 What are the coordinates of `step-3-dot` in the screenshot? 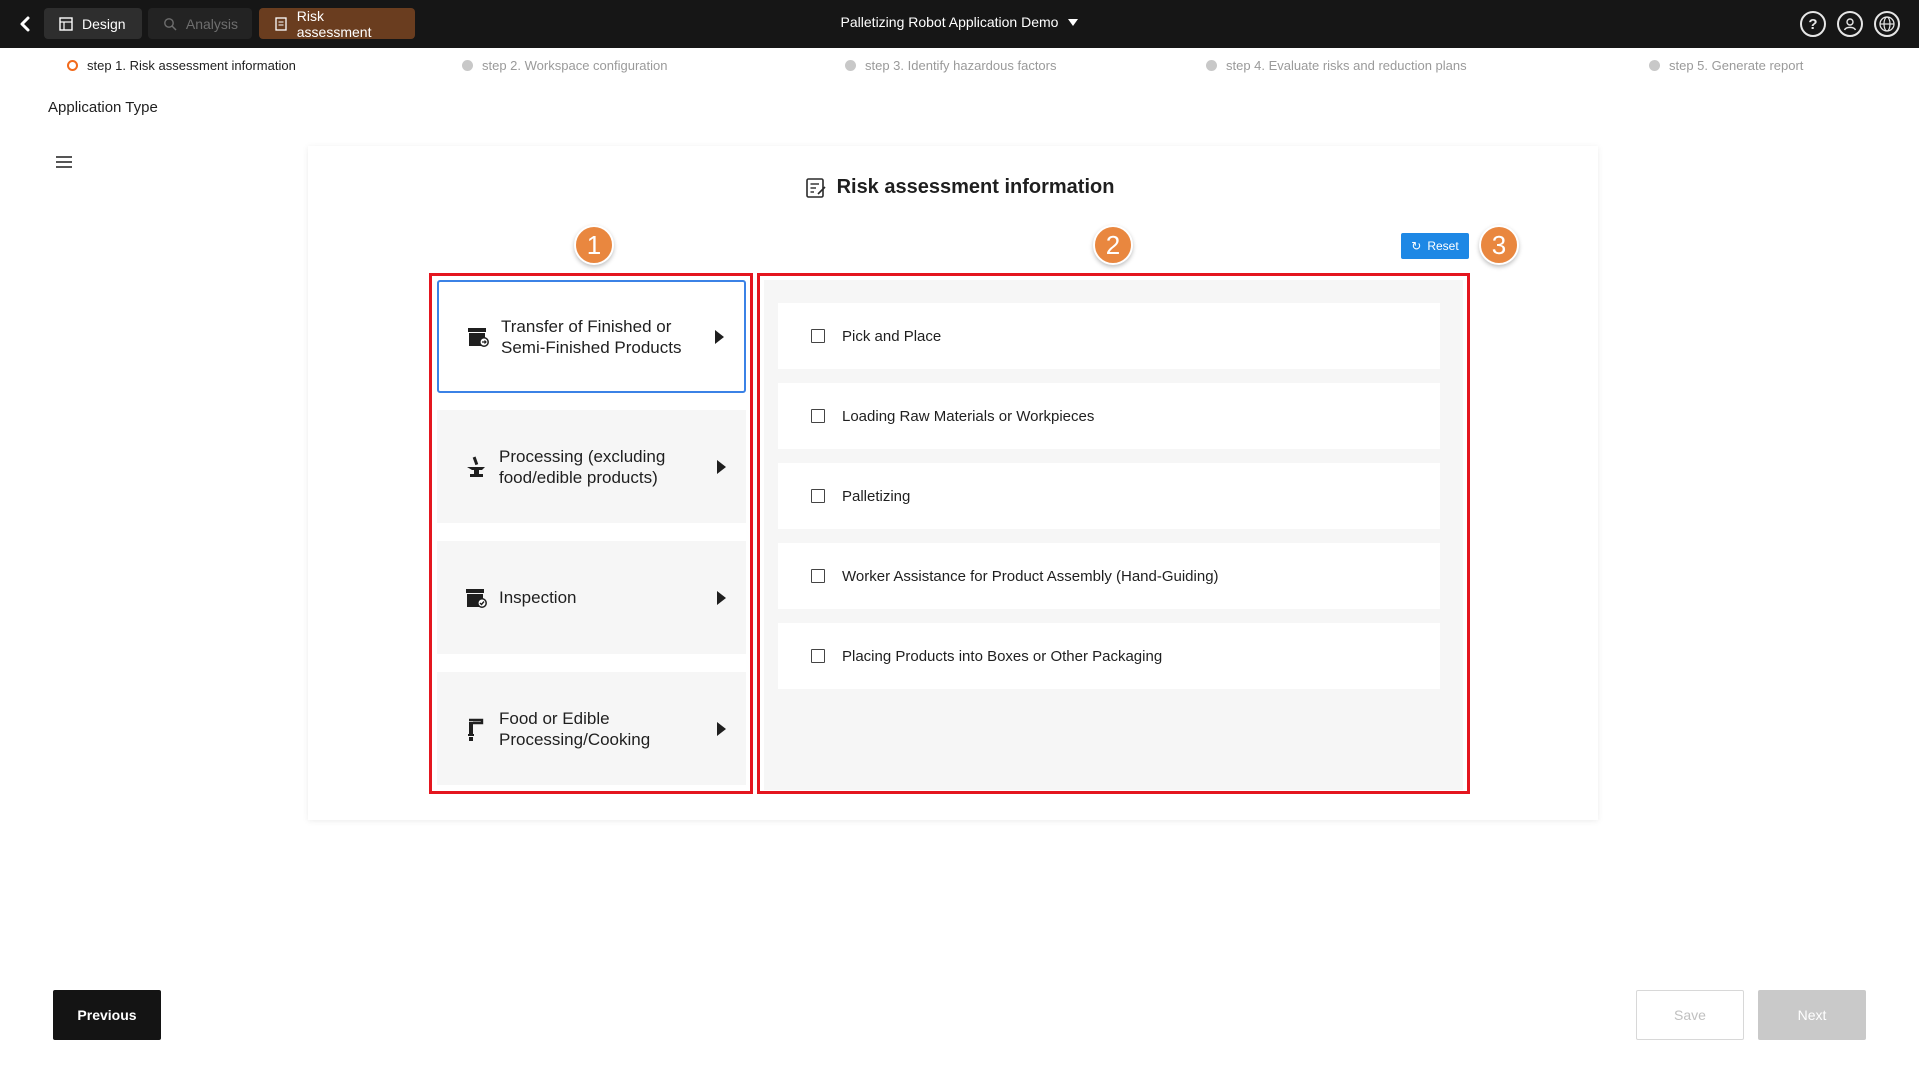 It's located at (850, 65).